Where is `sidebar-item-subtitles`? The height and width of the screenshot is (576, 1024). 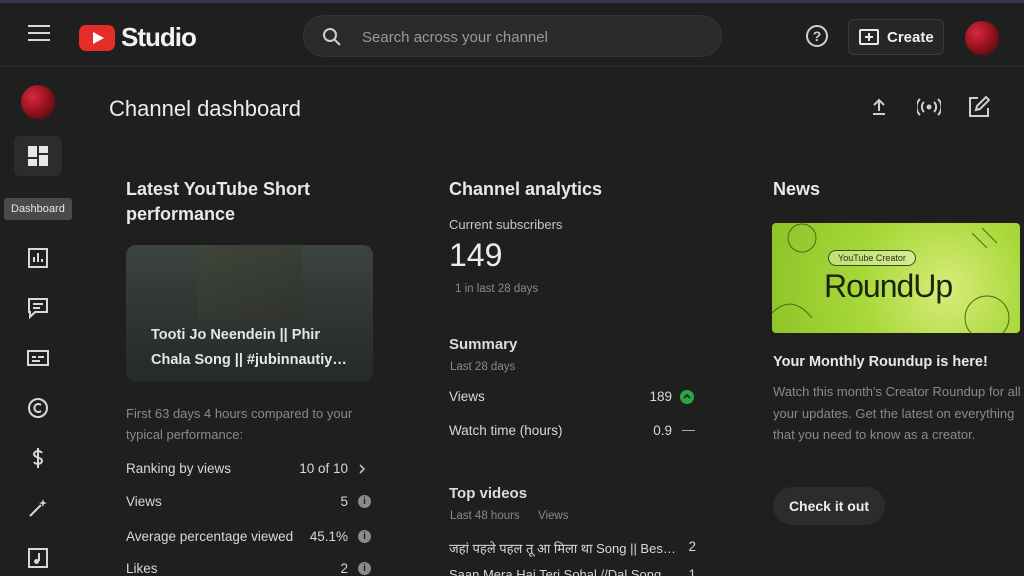
sidebar-item-subtitles is located at coordinates (38, 358).